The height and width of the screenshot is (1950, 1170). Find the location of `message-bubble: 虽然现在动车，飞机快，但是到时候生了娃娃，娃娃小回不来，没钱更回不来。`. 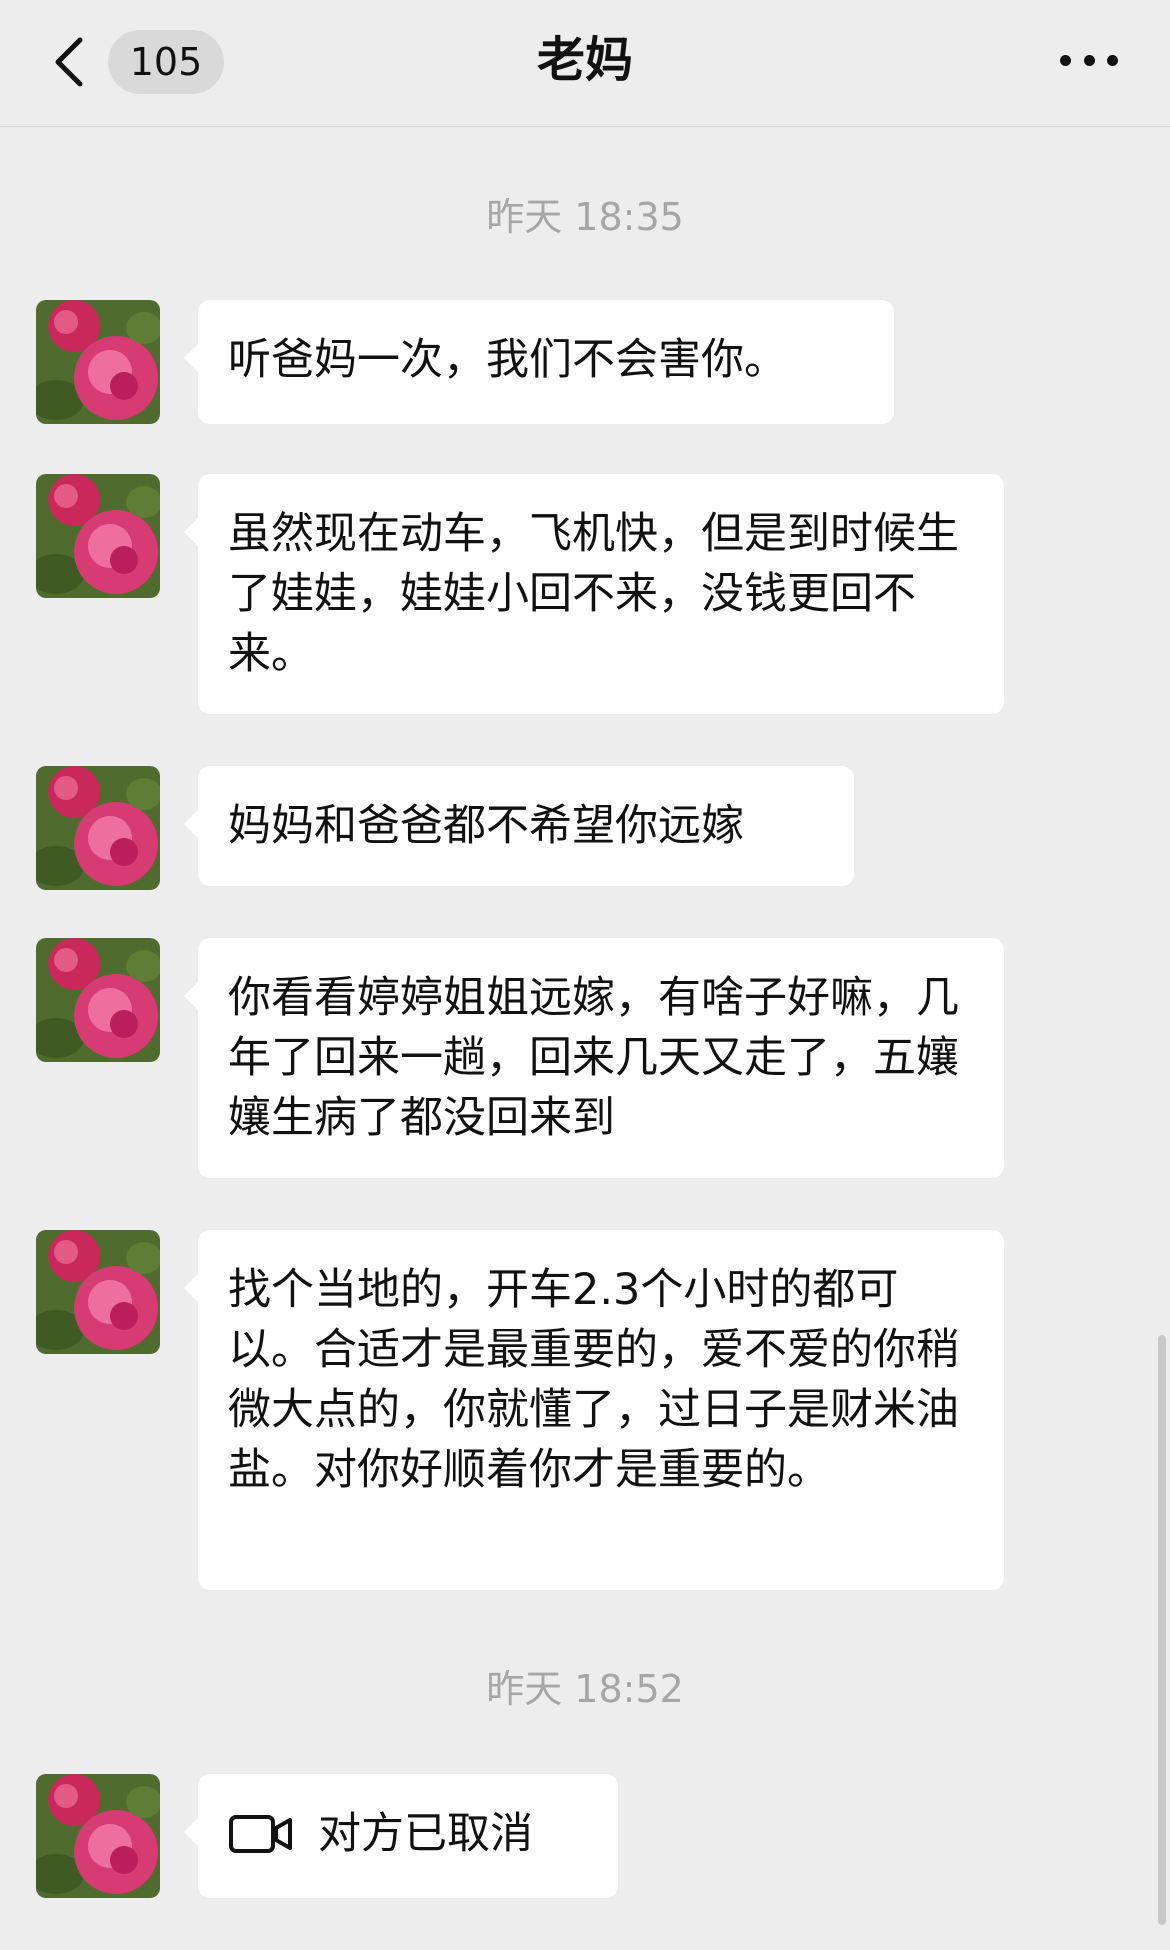

message-bubble: 虽然现在动车，飞机快，但是到时候生了娃娃，娃娃小回不来，没钱更回不来。 is located at coordinates (594, 594).